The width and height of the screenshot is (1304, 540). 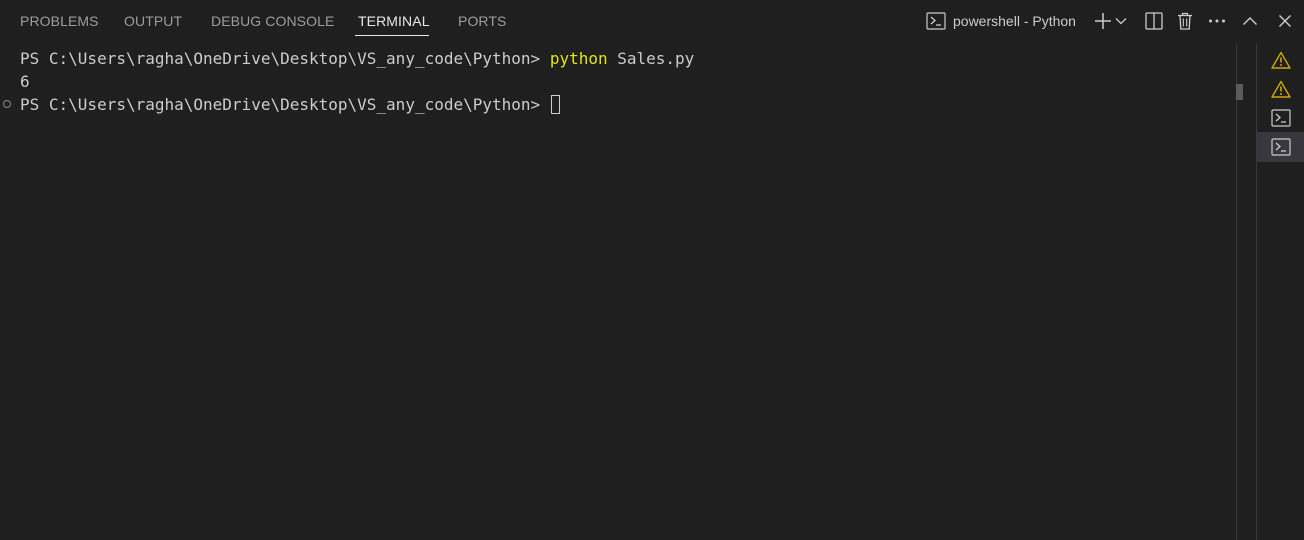 I want to click on tab-problems: PROBLEMS, so click(x=49, y=22).